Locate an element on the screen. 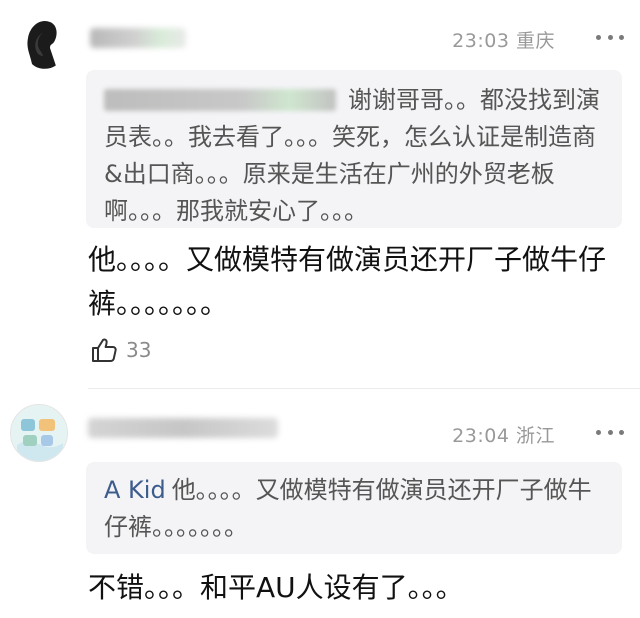 The width and height of the screenshot is (640, 618). quoted-text: 他。。。。又做模特有做演员还开厂子做牛仔裤。。。。。。。 is located at coordinates (348, 508).